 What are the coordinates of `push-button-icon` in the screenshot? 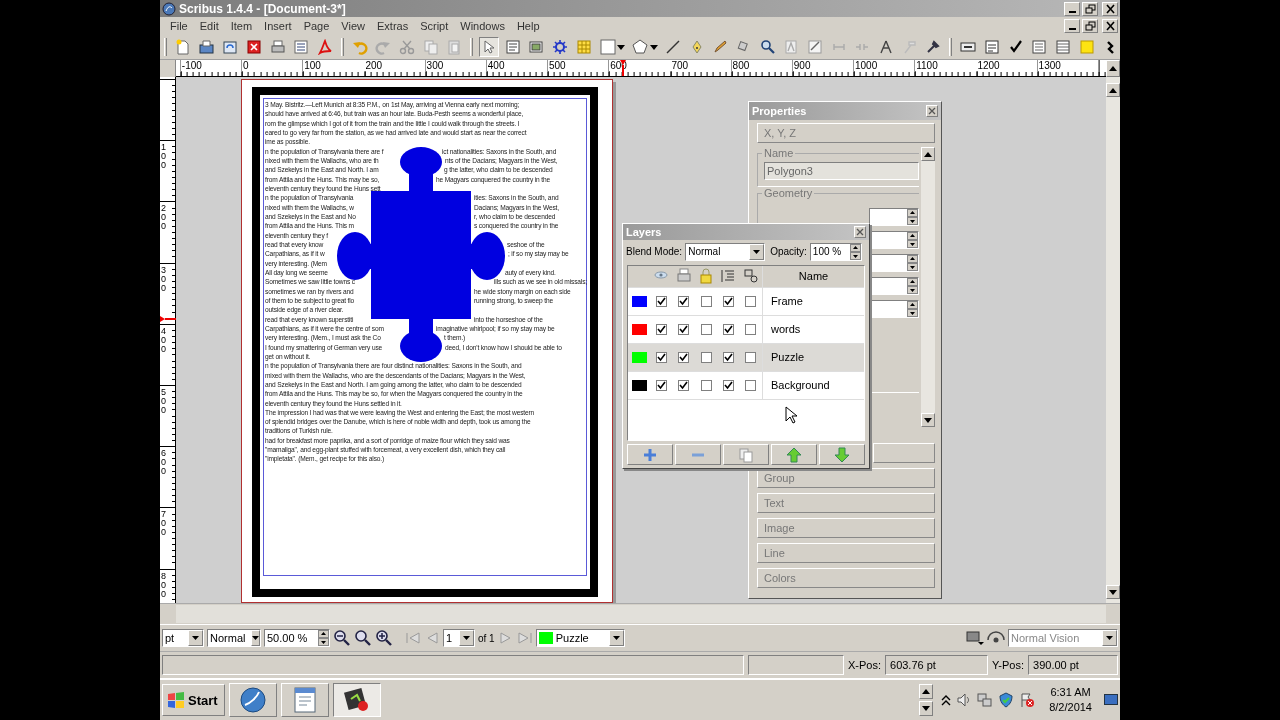 It's located at (968, 47).